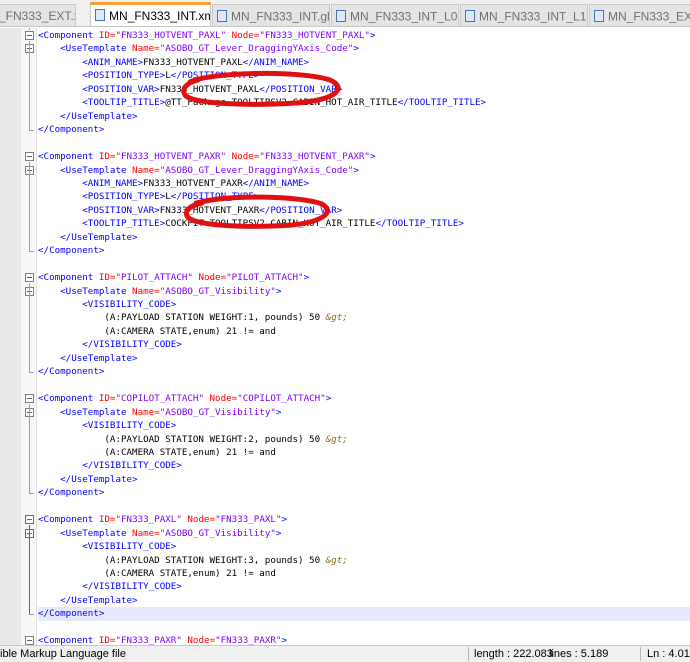  Describe the element at coordinates (154, 278) in the screenshot. I see `code-token: "PILOT_ATTACH"` at that location.